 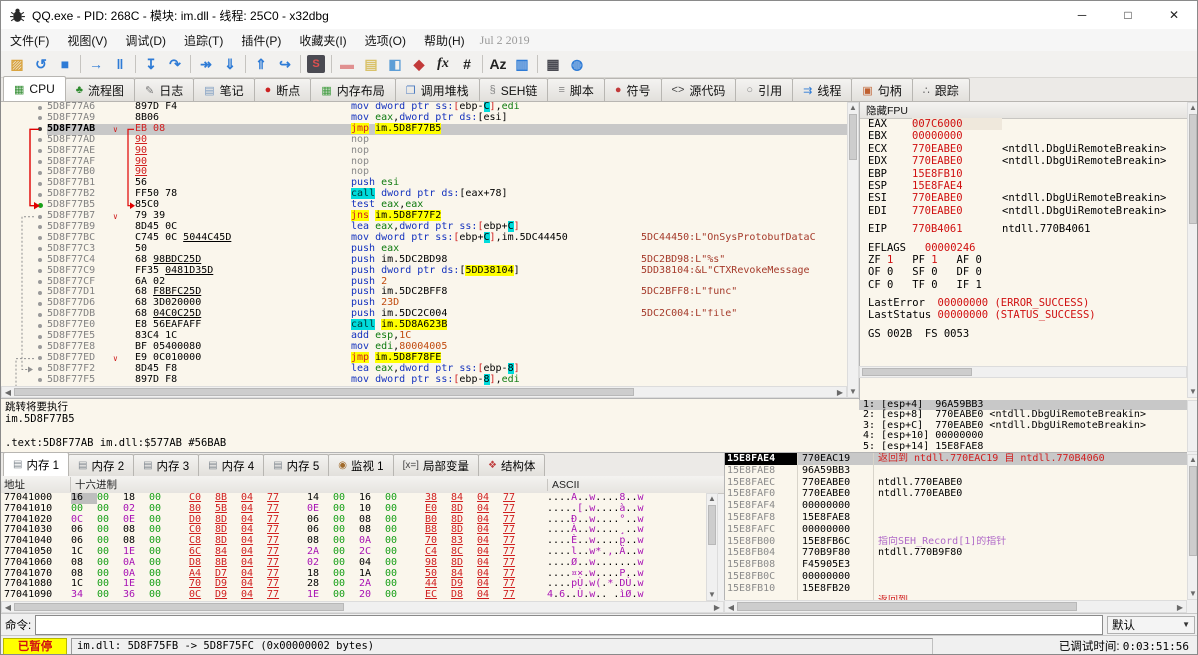 I want to click on disasm-address: 5D8F77C9, so click(x=80, y=271).